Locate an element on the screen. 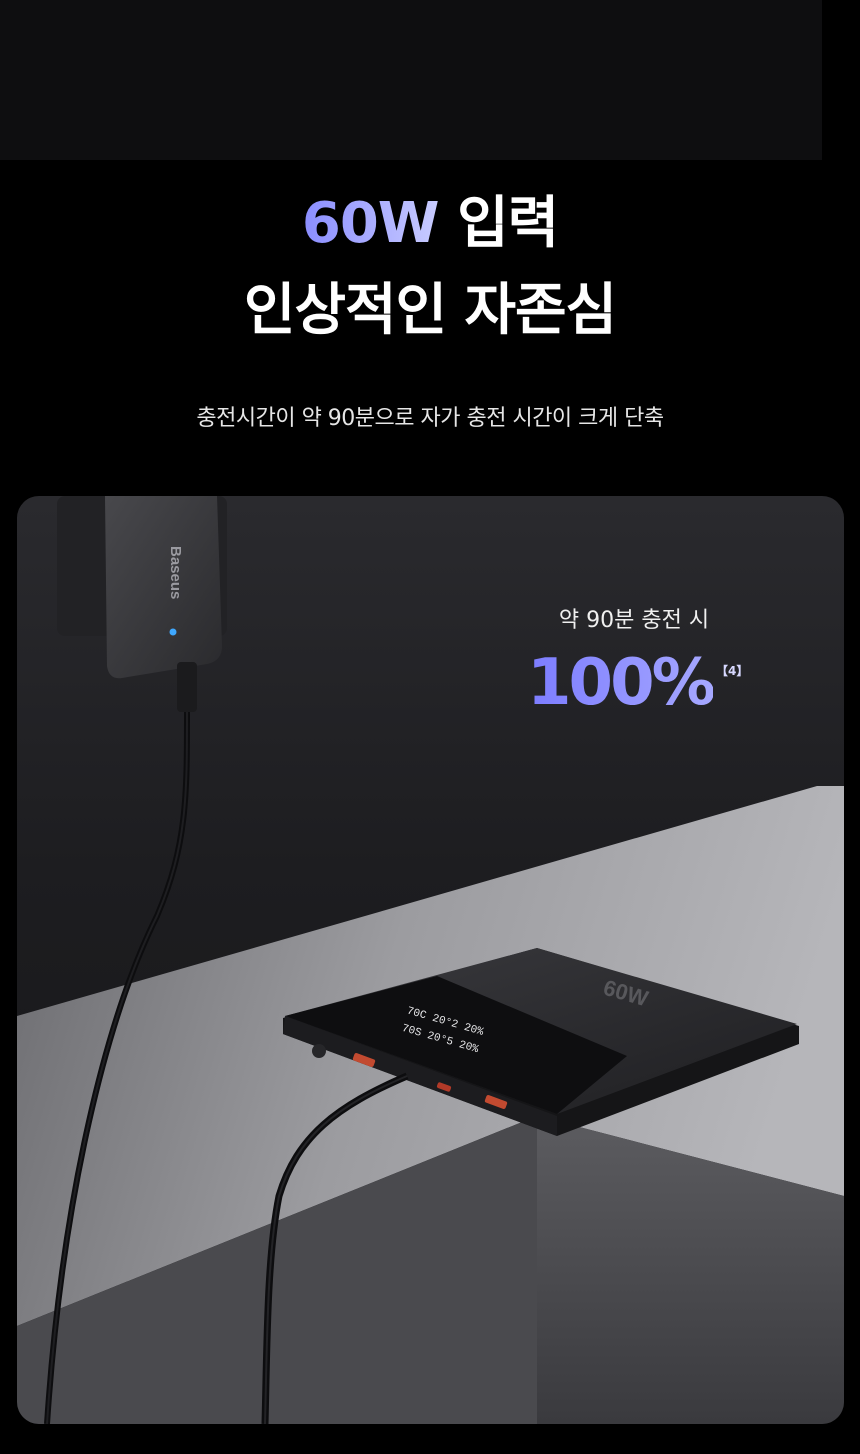 The image size is (860, 1454). footnote-marker: 【4】 is located at coordinates (732, 671).